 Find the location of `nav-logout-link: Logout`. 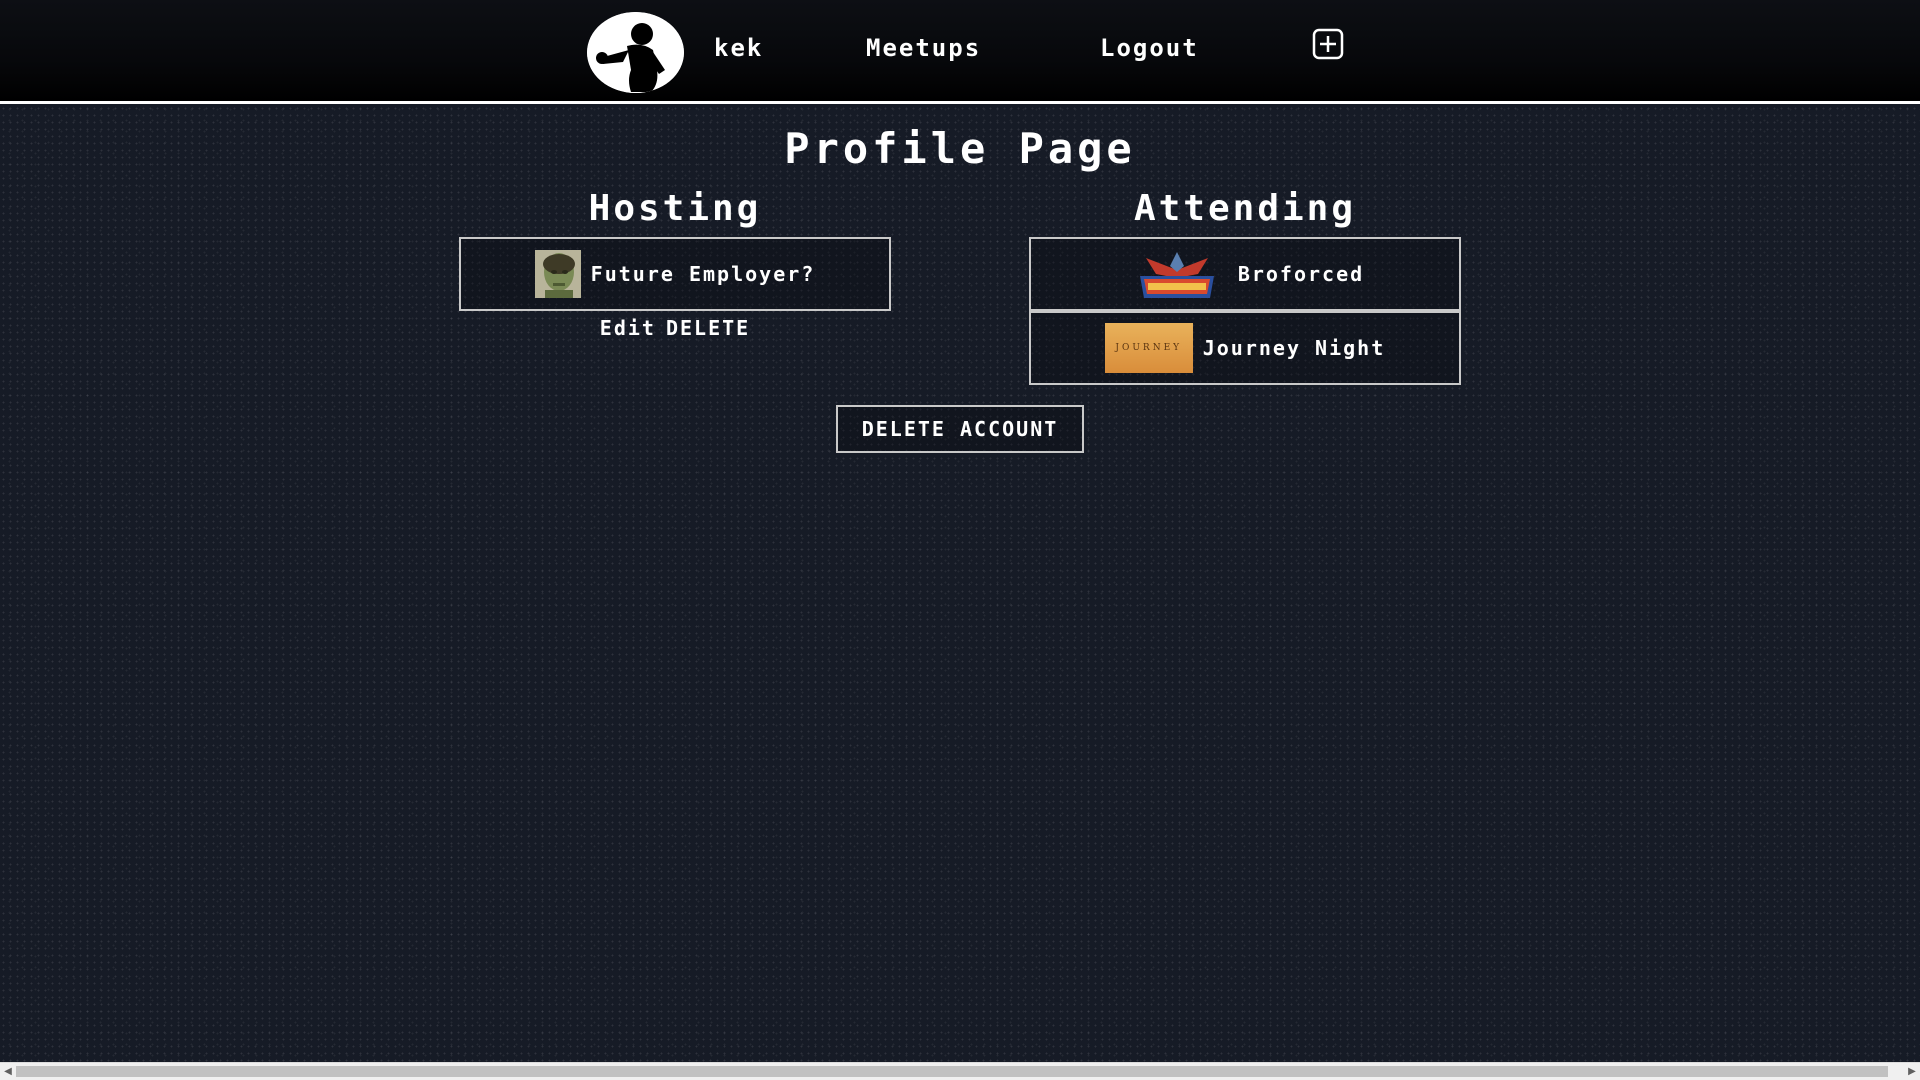

nav-logout-link: Logout is located at coordinates (1149, 48).